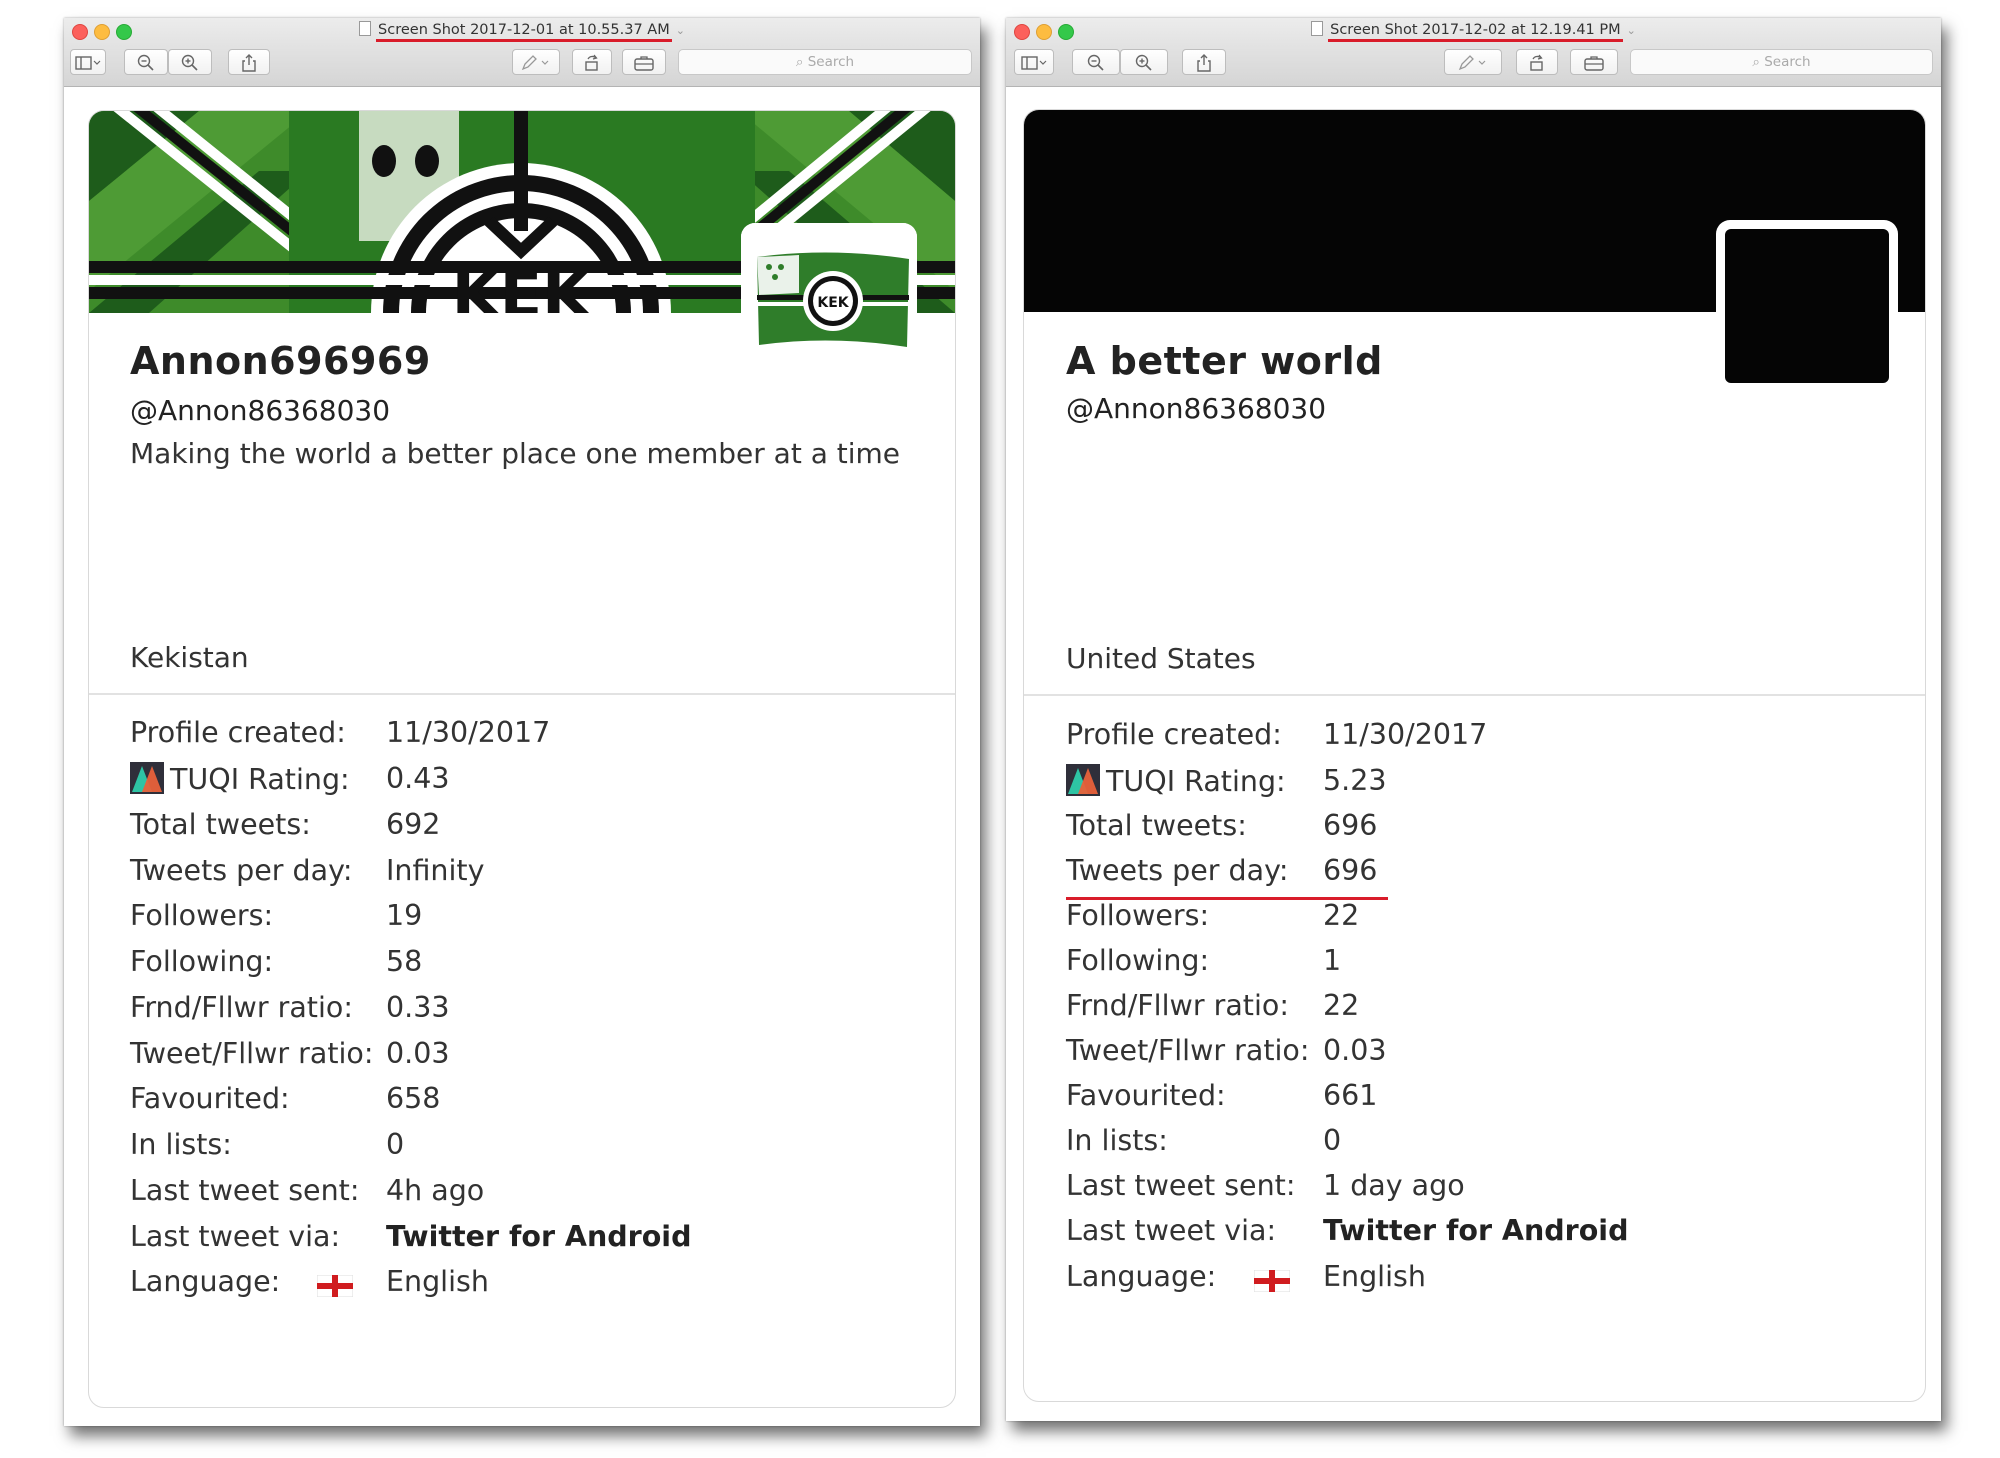 The height and width of the screenshot is (1458, 2000). What do you see at coordinates (829, 288) in the screenshot?
I see `profile-avatar: KEK` at bounding box center [829, 288].